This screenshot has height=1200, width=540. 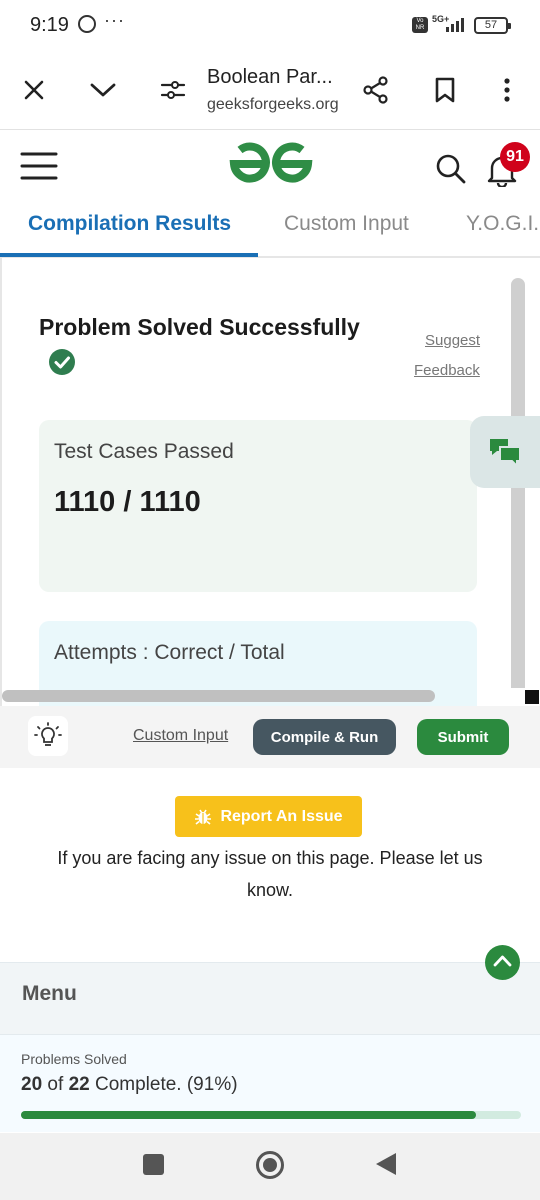 I want to click on share-icon, so click(x=376, y=90).